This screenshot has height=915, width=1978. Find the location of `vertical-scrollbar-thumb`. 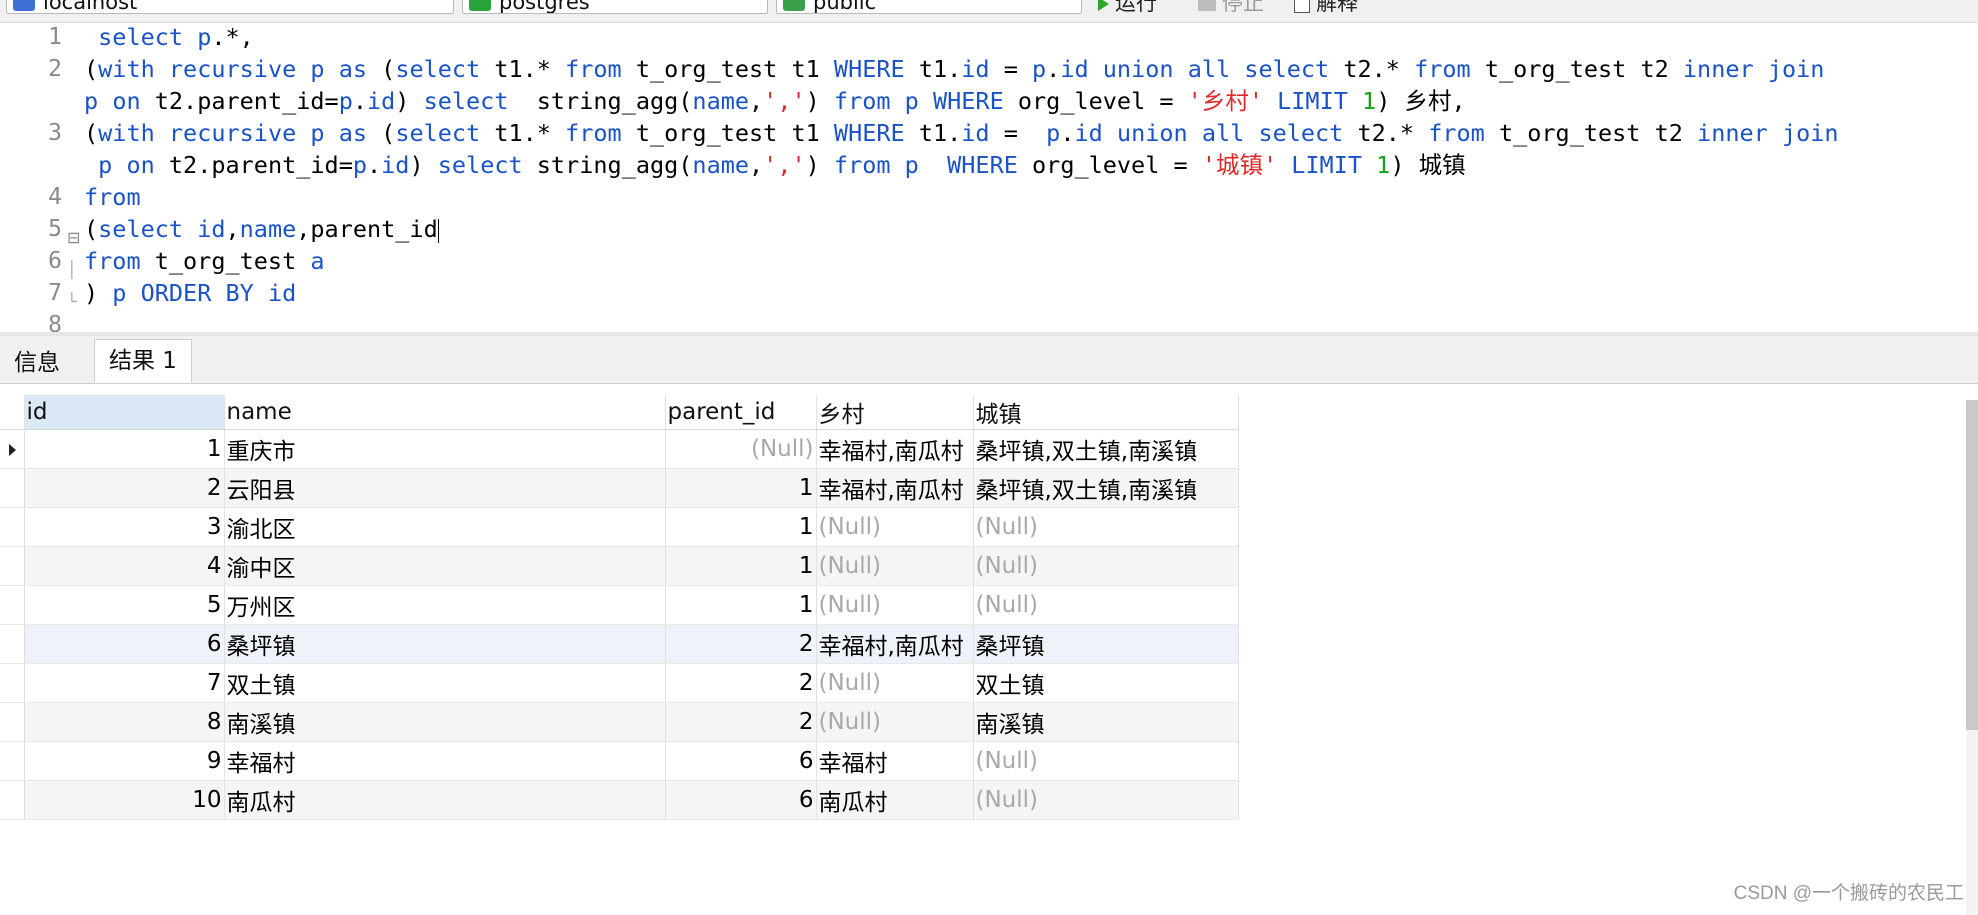

vertical-scrollbar-thumb is located at coordinates (1972, 565).